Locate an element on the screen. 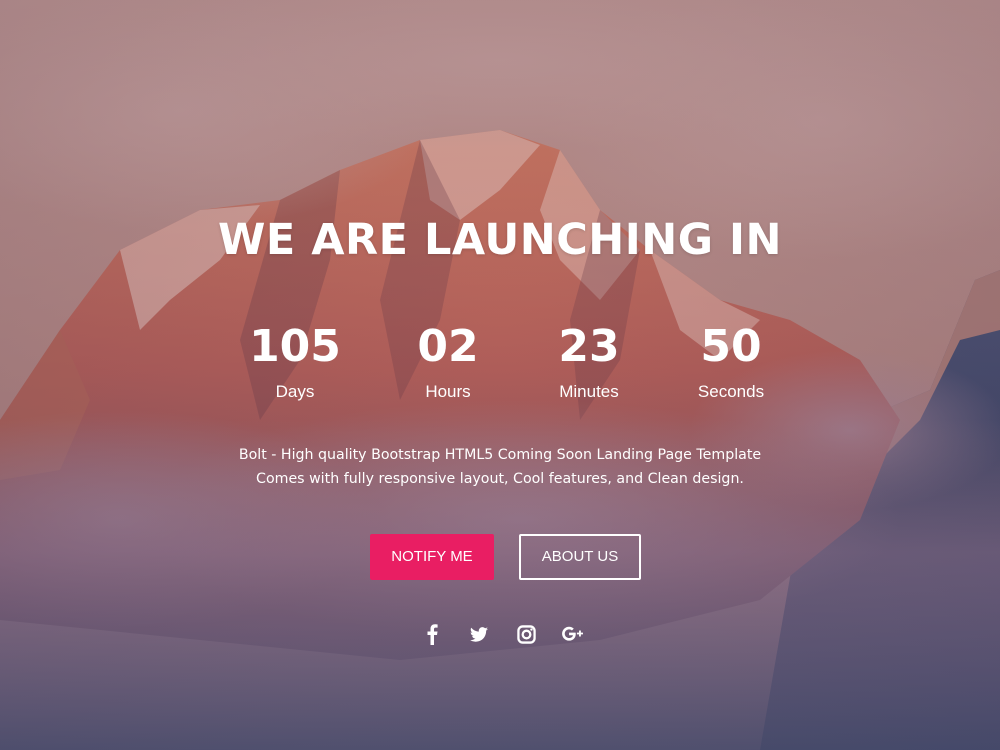 The height and width of the screenshot is (750, 1000). google-plus-link is located at coordinates (573, 634).